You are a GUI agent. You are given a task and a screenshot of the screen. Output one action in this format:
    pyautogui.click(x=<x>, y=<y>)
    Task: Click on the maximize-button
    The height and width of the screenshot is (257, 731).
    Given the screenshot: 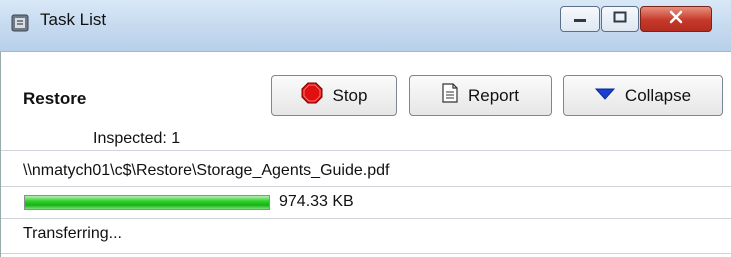 What is the action you would take?
    pyautogui.click(x=620, y=19)
    